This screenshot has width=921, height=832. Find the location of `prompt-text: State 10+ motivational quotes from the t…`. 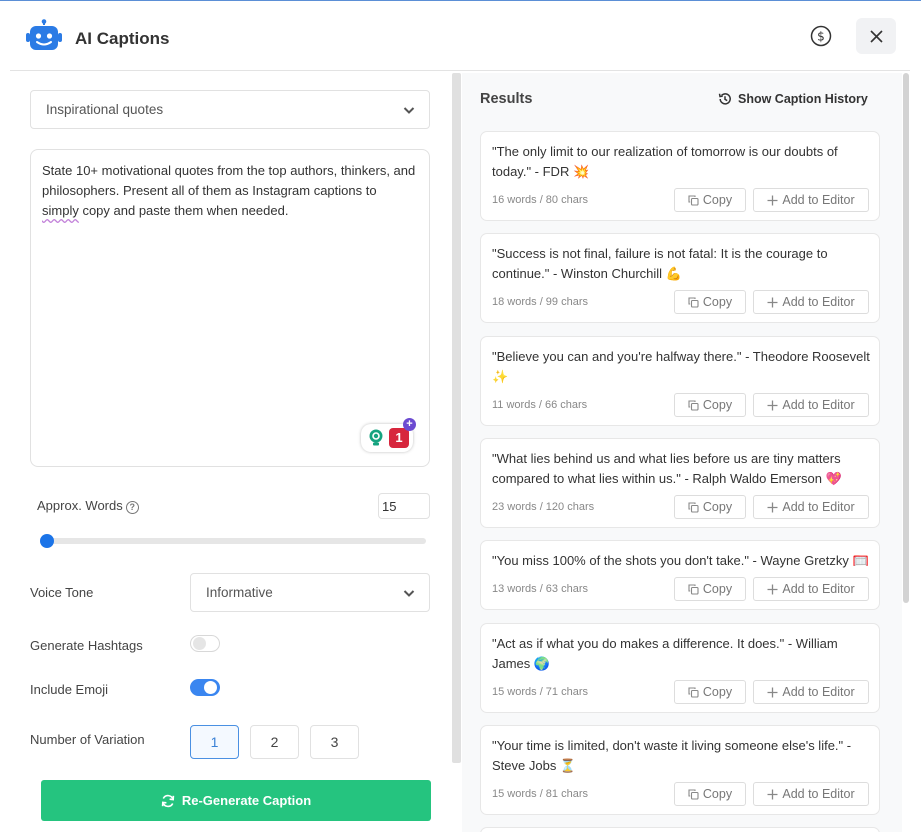

prompt-text: State 10+ motivational quotes from the t… is located at coordinates (229, 190).